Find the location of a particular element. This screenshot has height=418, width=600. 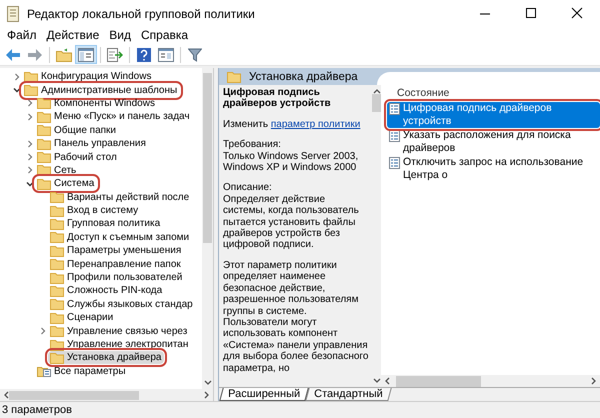

tree-pane-button is located at coordinates (86, 54).